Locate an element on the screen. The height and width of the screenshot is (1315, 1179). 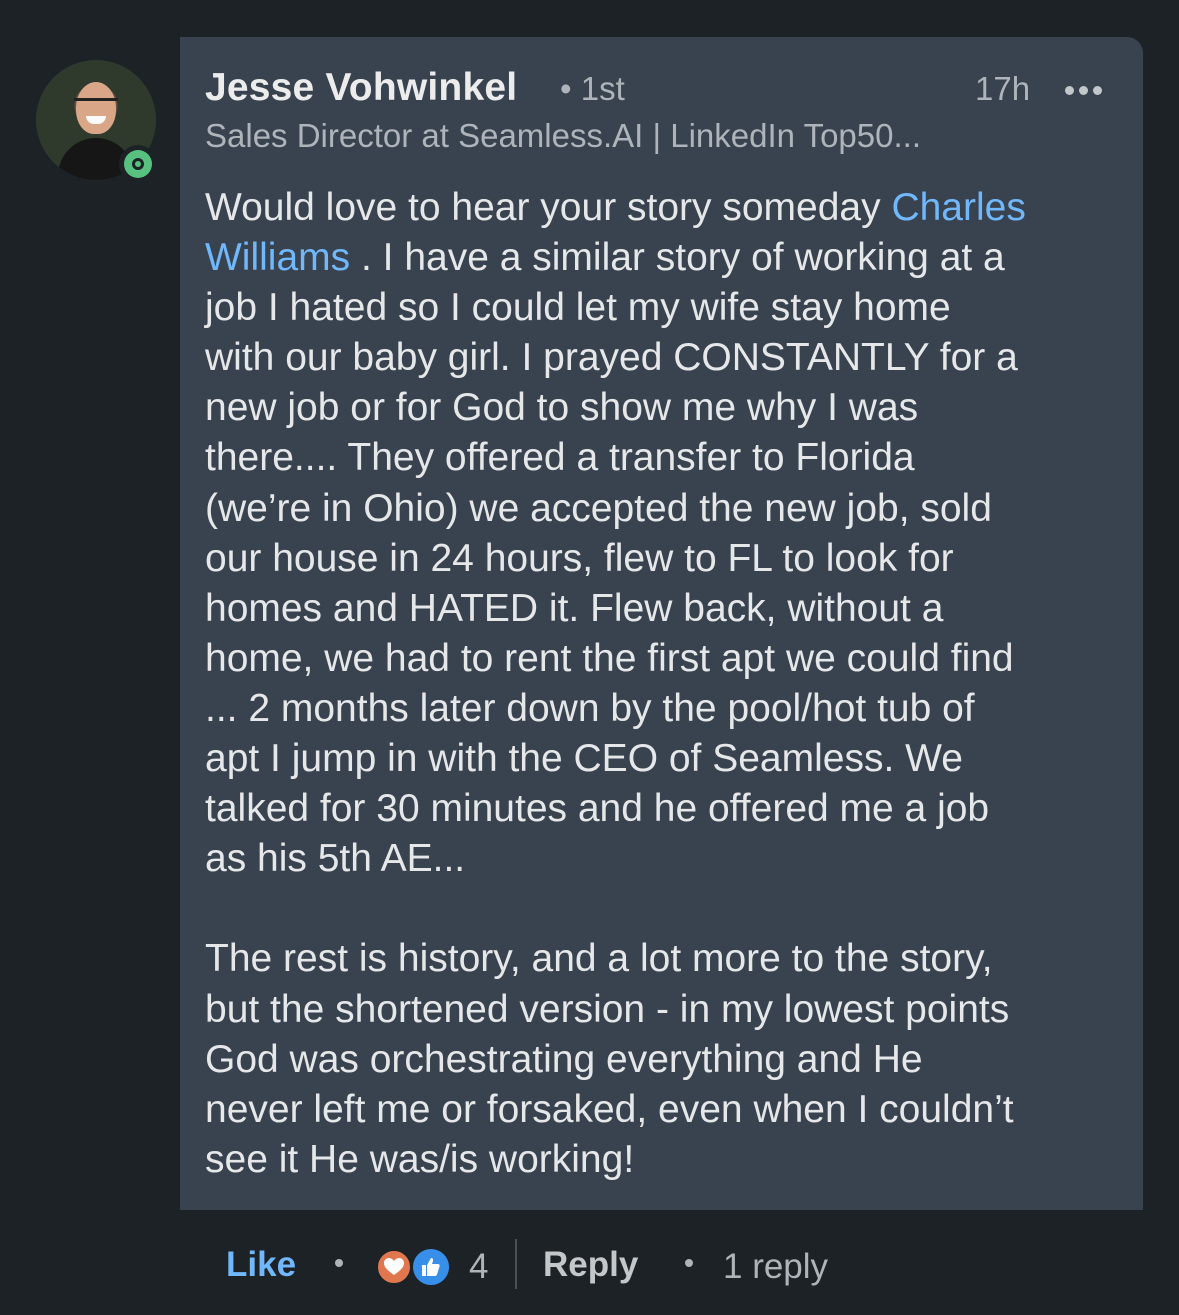
online-dot-icon is located at coordinates (138, 164).